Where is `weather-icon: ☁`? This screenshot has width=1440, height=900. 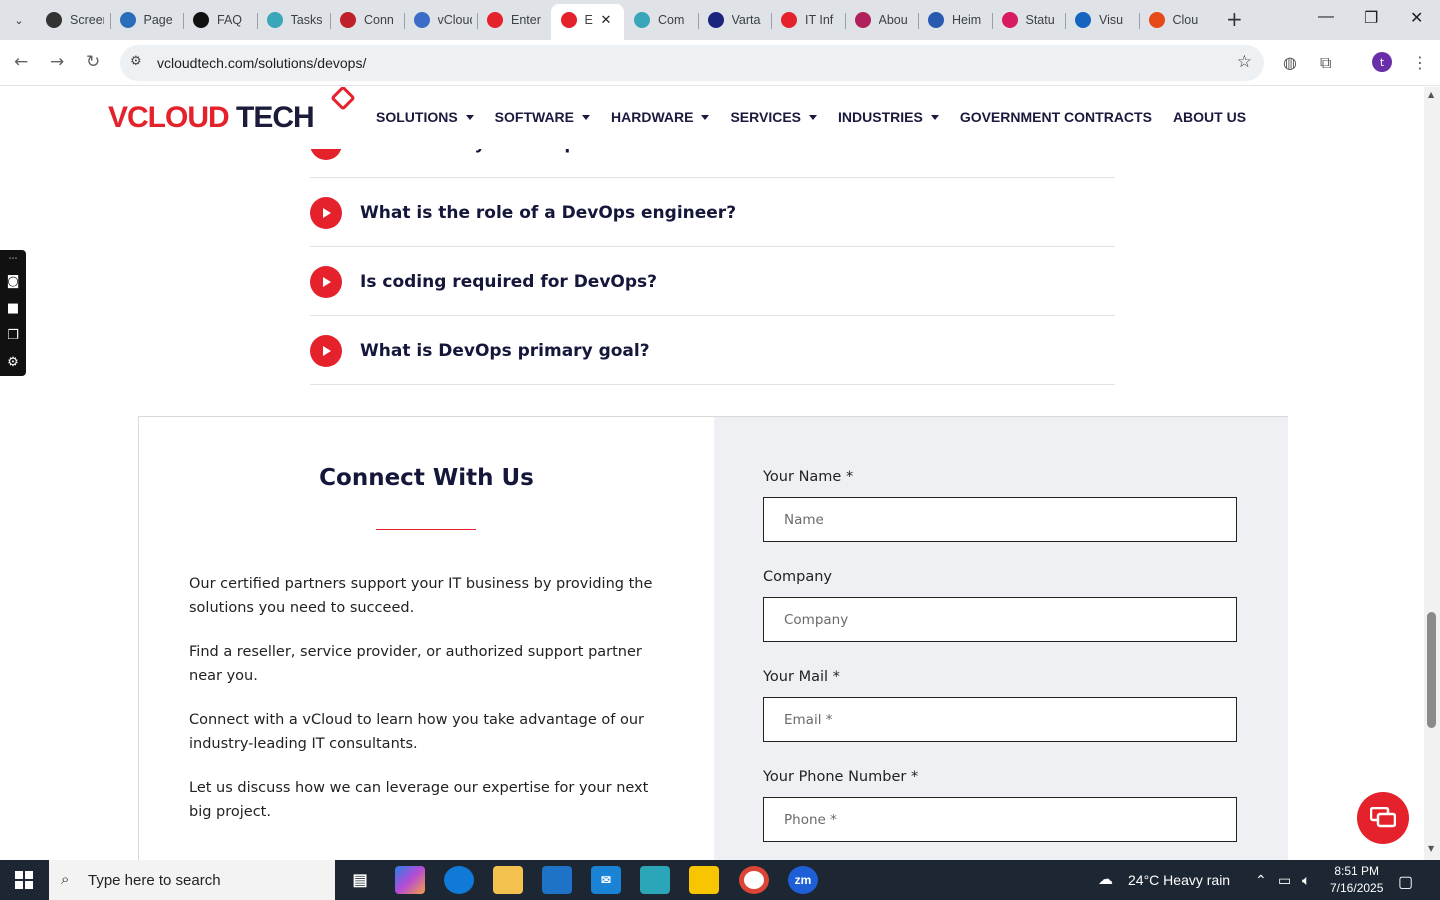
weather-icon: ☁ is located at coordinates (1105, 879).